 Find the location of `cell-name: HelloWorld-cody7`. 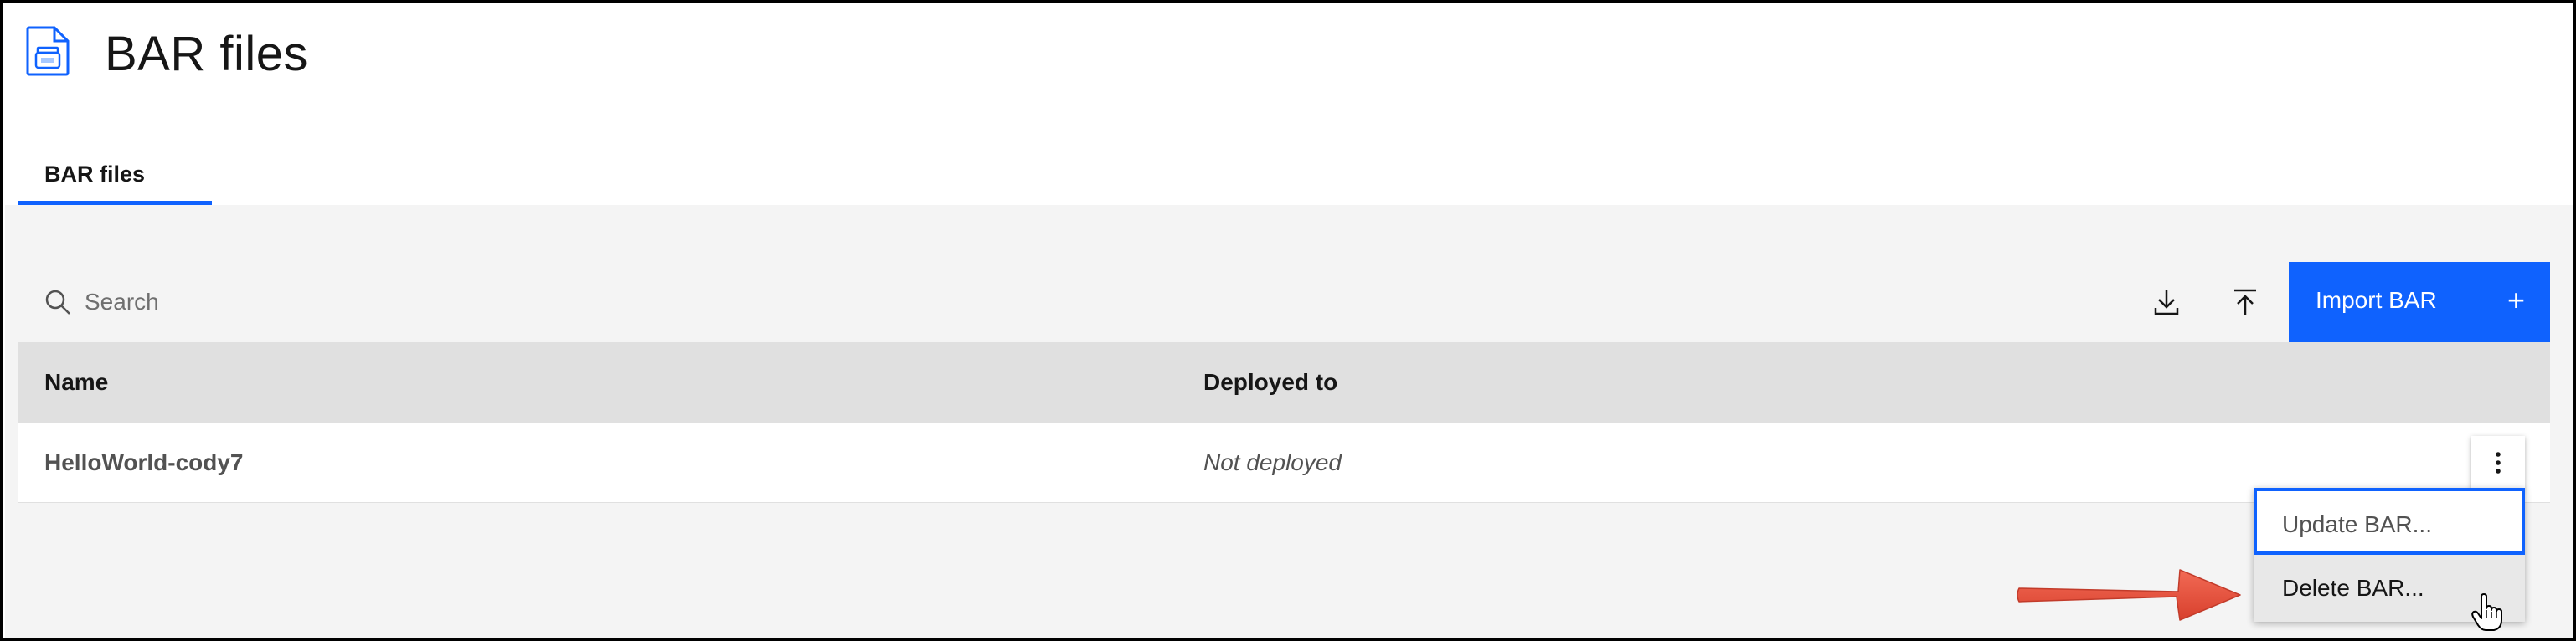

cell-name: HelloWorld-cody7 is located at coordinates (144, 462).